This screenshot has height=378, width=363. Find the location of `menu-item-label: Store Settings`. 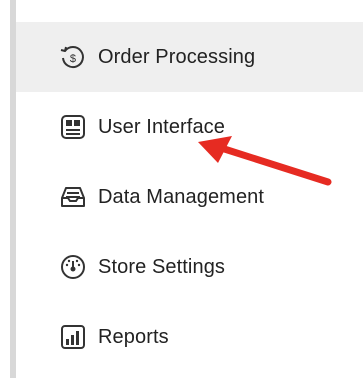

menu-item-label: Store Settings is located at coordinates (162, 266).